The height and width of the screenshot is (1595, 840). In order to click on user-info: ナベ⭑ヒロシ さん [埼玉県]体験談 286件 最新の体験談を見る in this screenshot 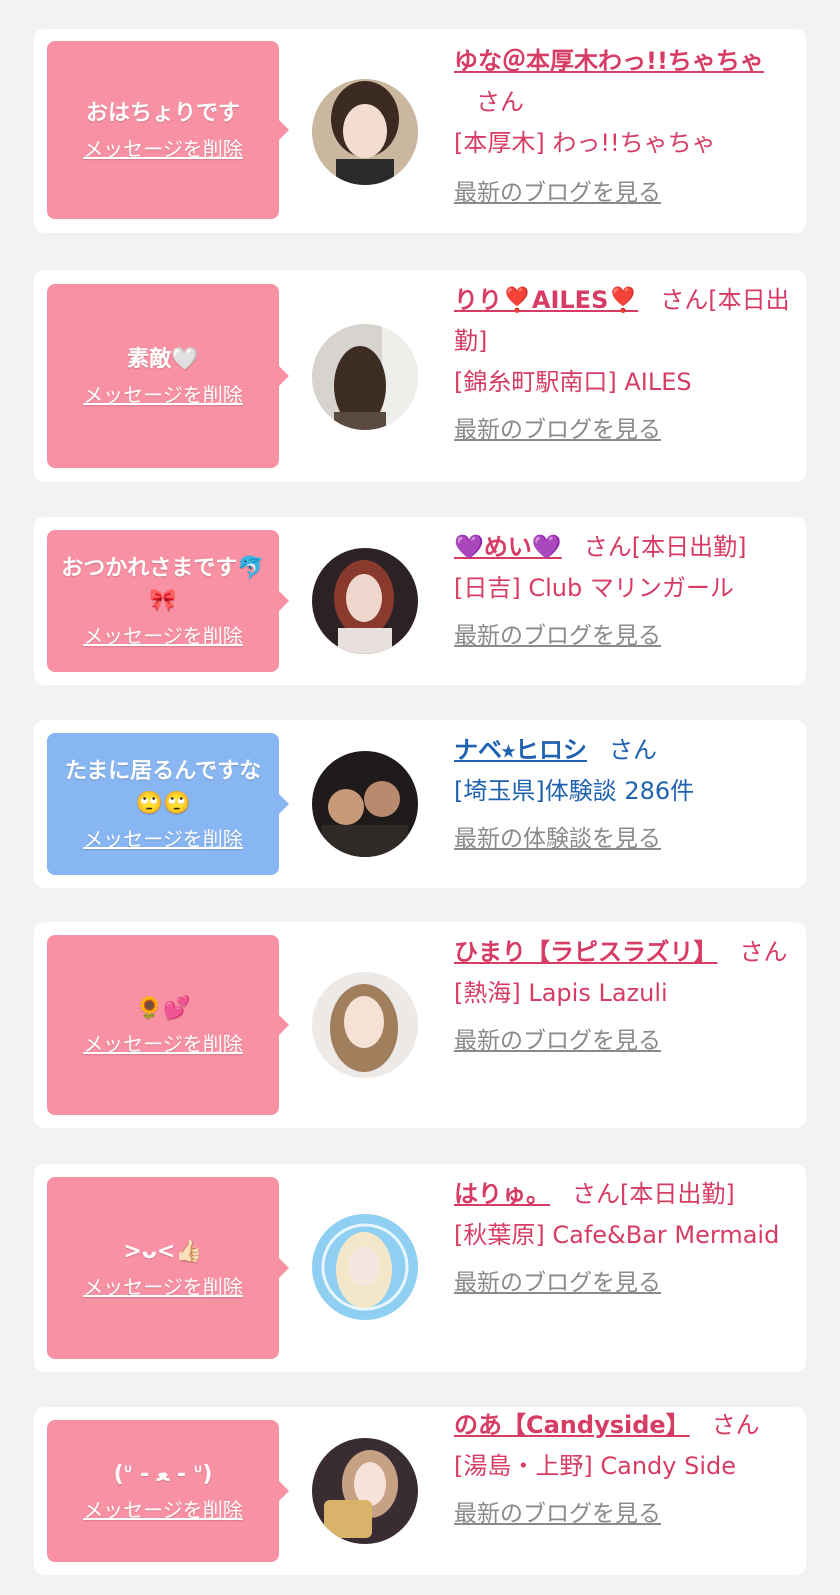, I will do `click(622, 795)`.